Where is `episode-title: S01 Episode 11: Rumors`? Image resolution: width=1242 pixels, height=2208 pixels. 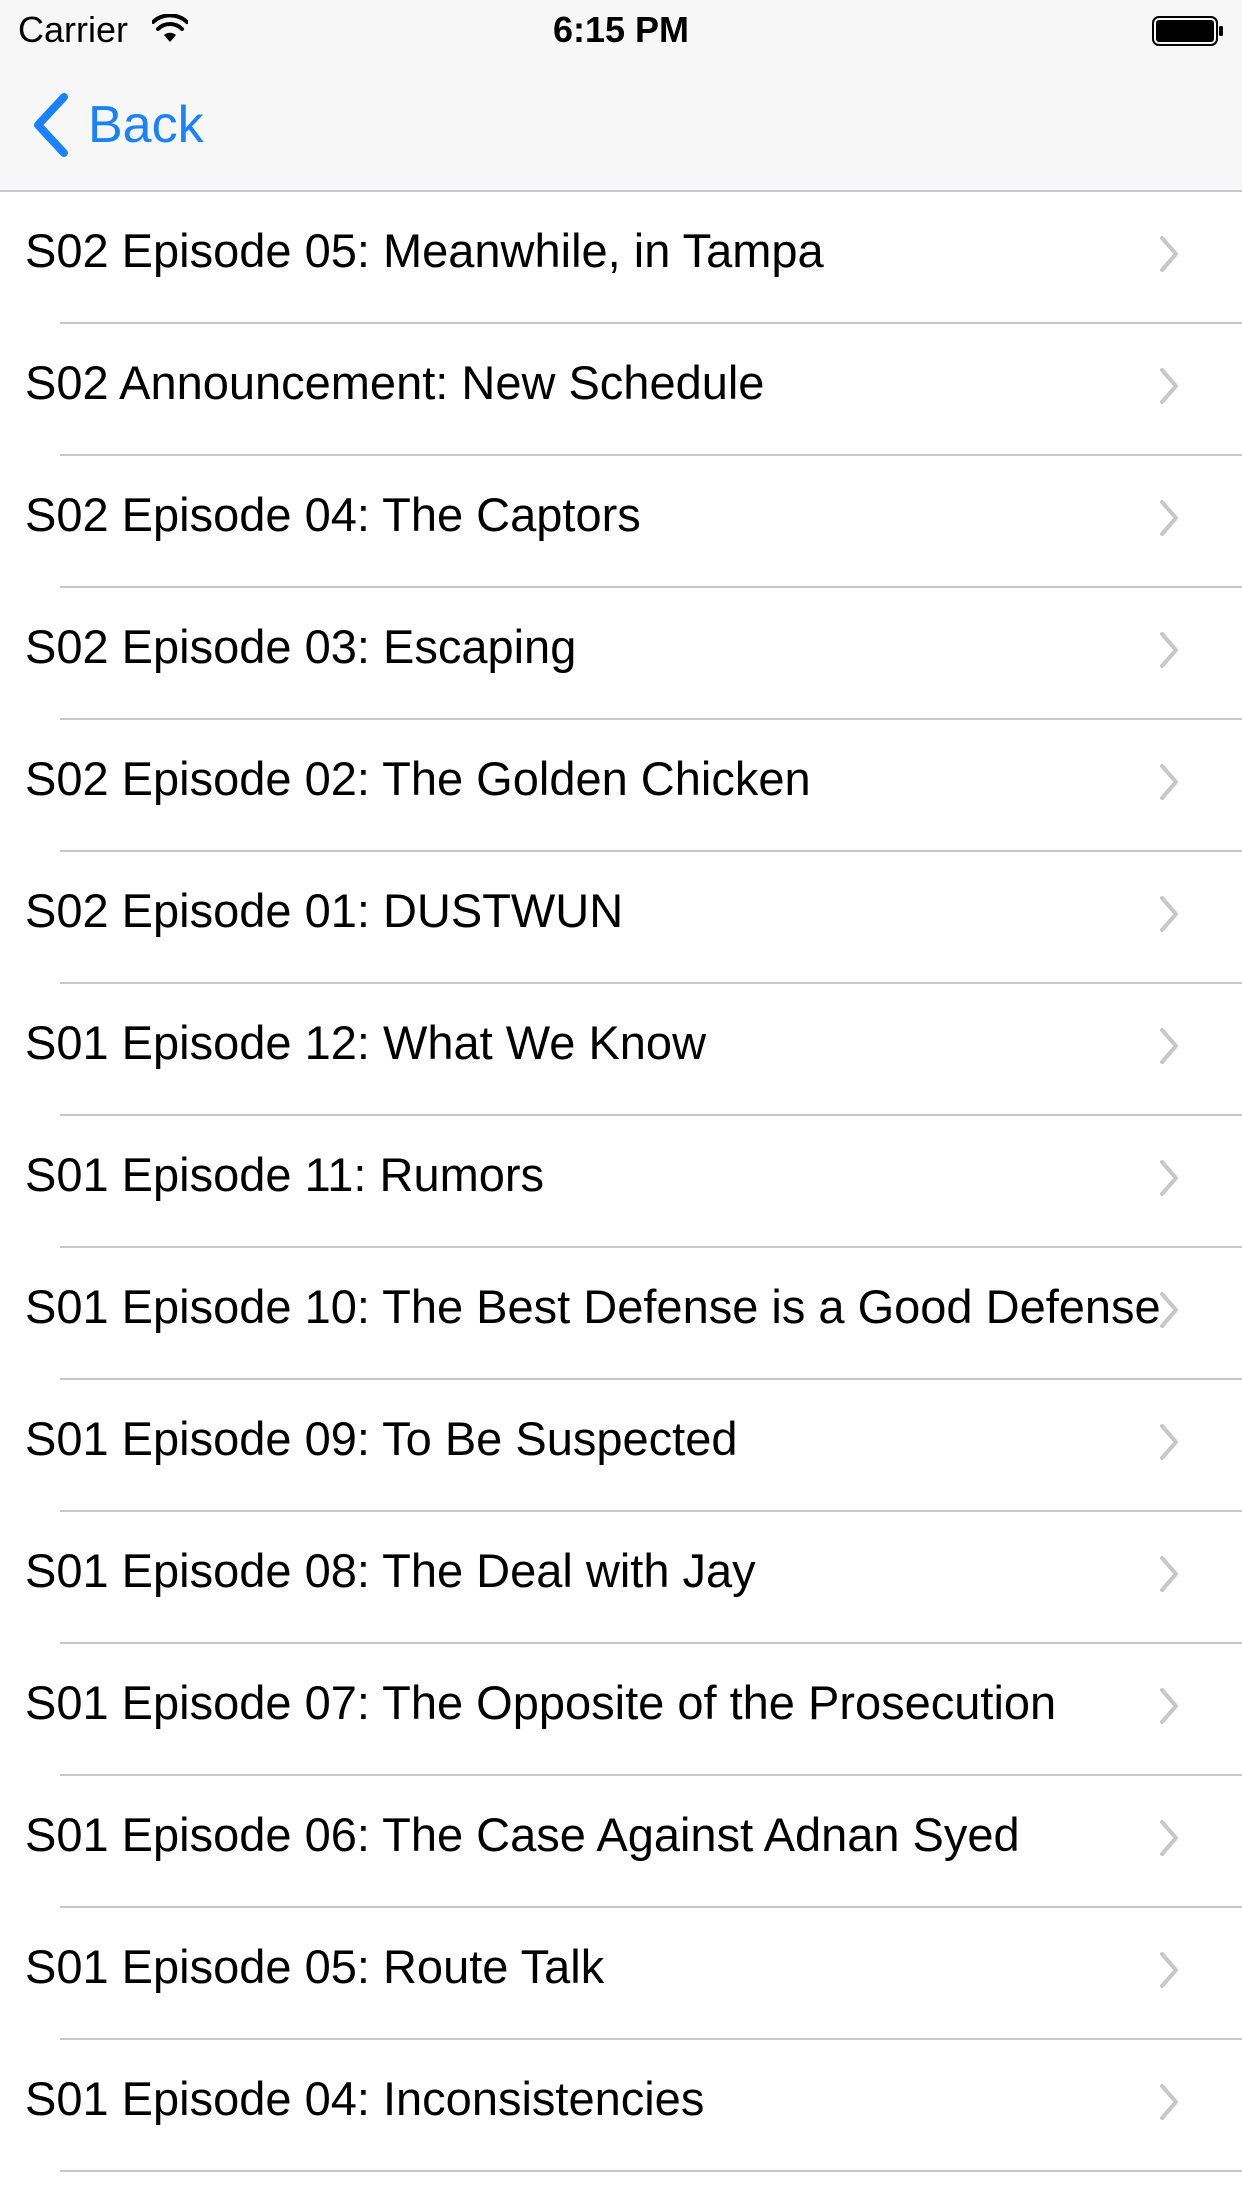 episode-title: S01 Episode 11: Rumors is located at coordinates (285, 1174).